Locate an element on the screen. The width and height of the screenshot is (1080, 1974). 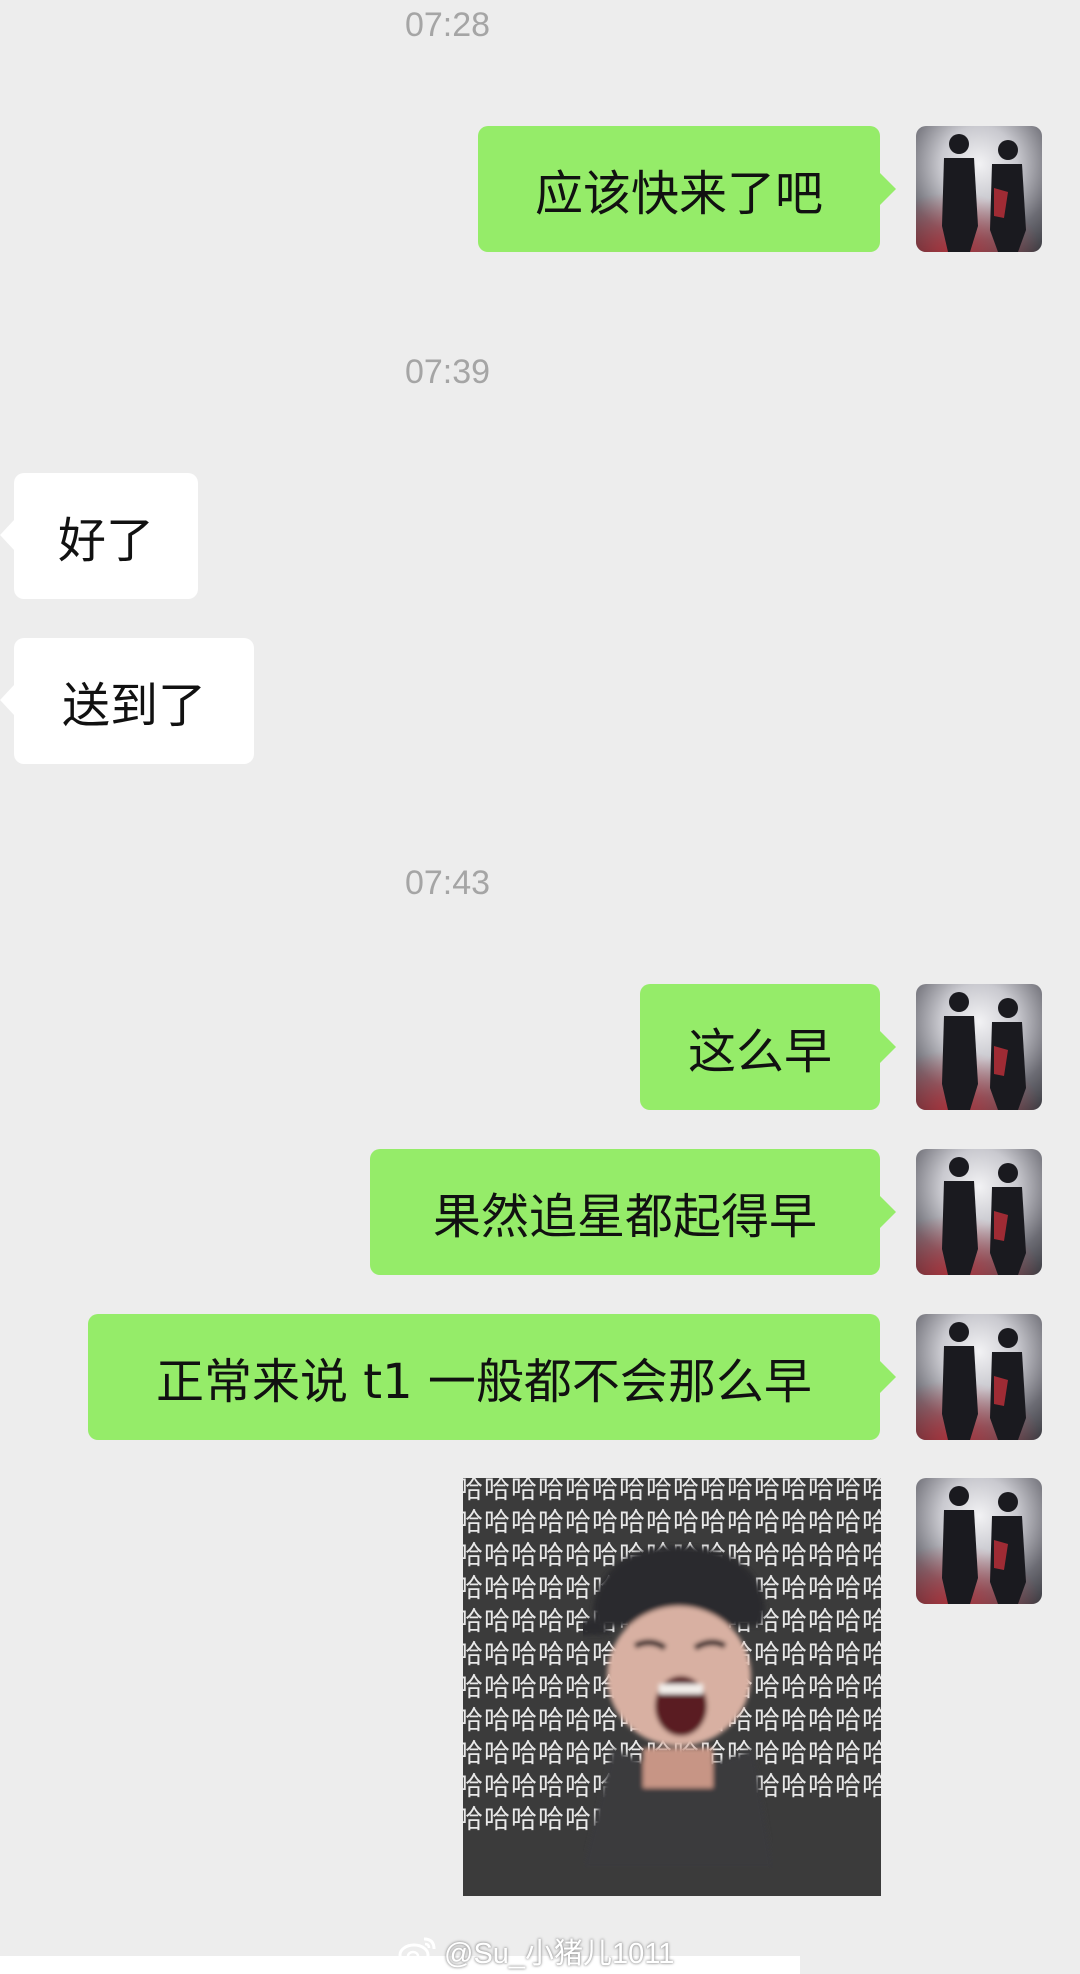
sent-message-bubble: 这么早 is located at coordinates (768, 1047).